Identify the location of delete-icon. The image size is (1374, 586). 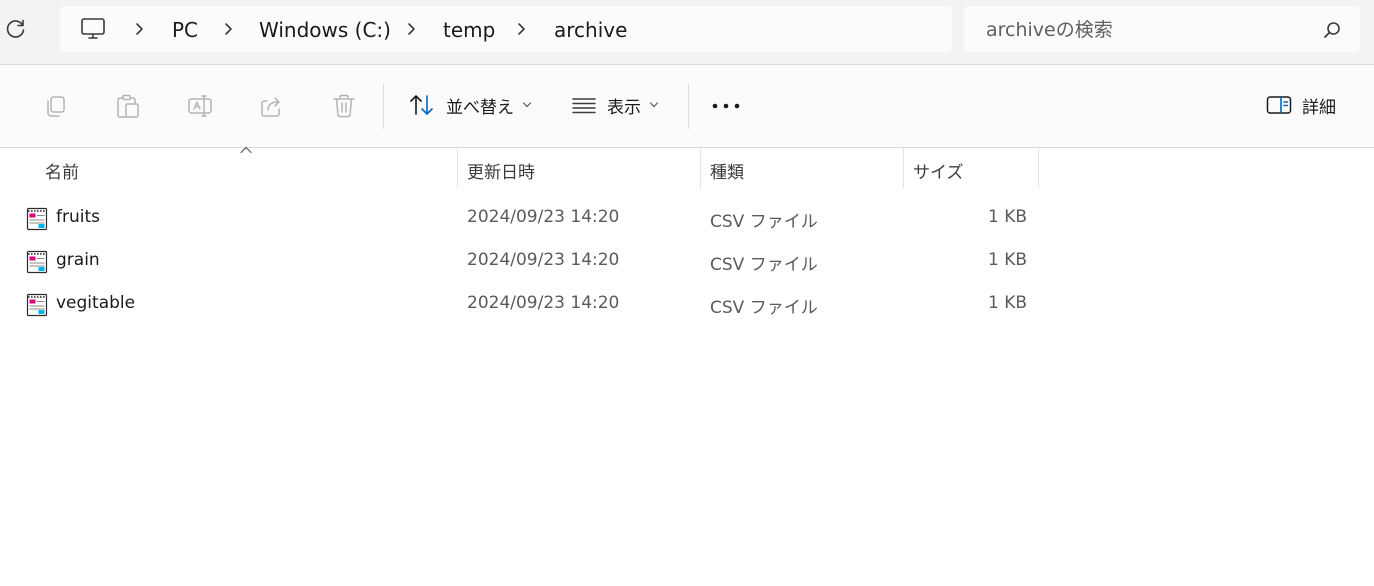
(344, 106).